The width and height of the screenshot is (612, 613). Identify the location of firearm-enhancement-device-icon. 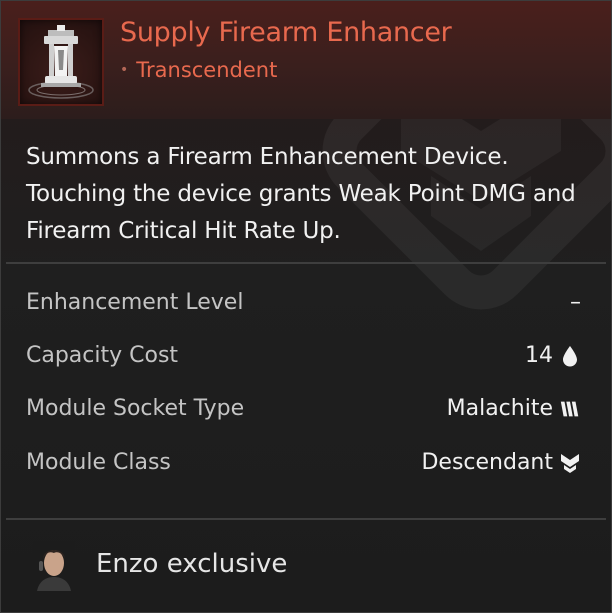
(61, 62).